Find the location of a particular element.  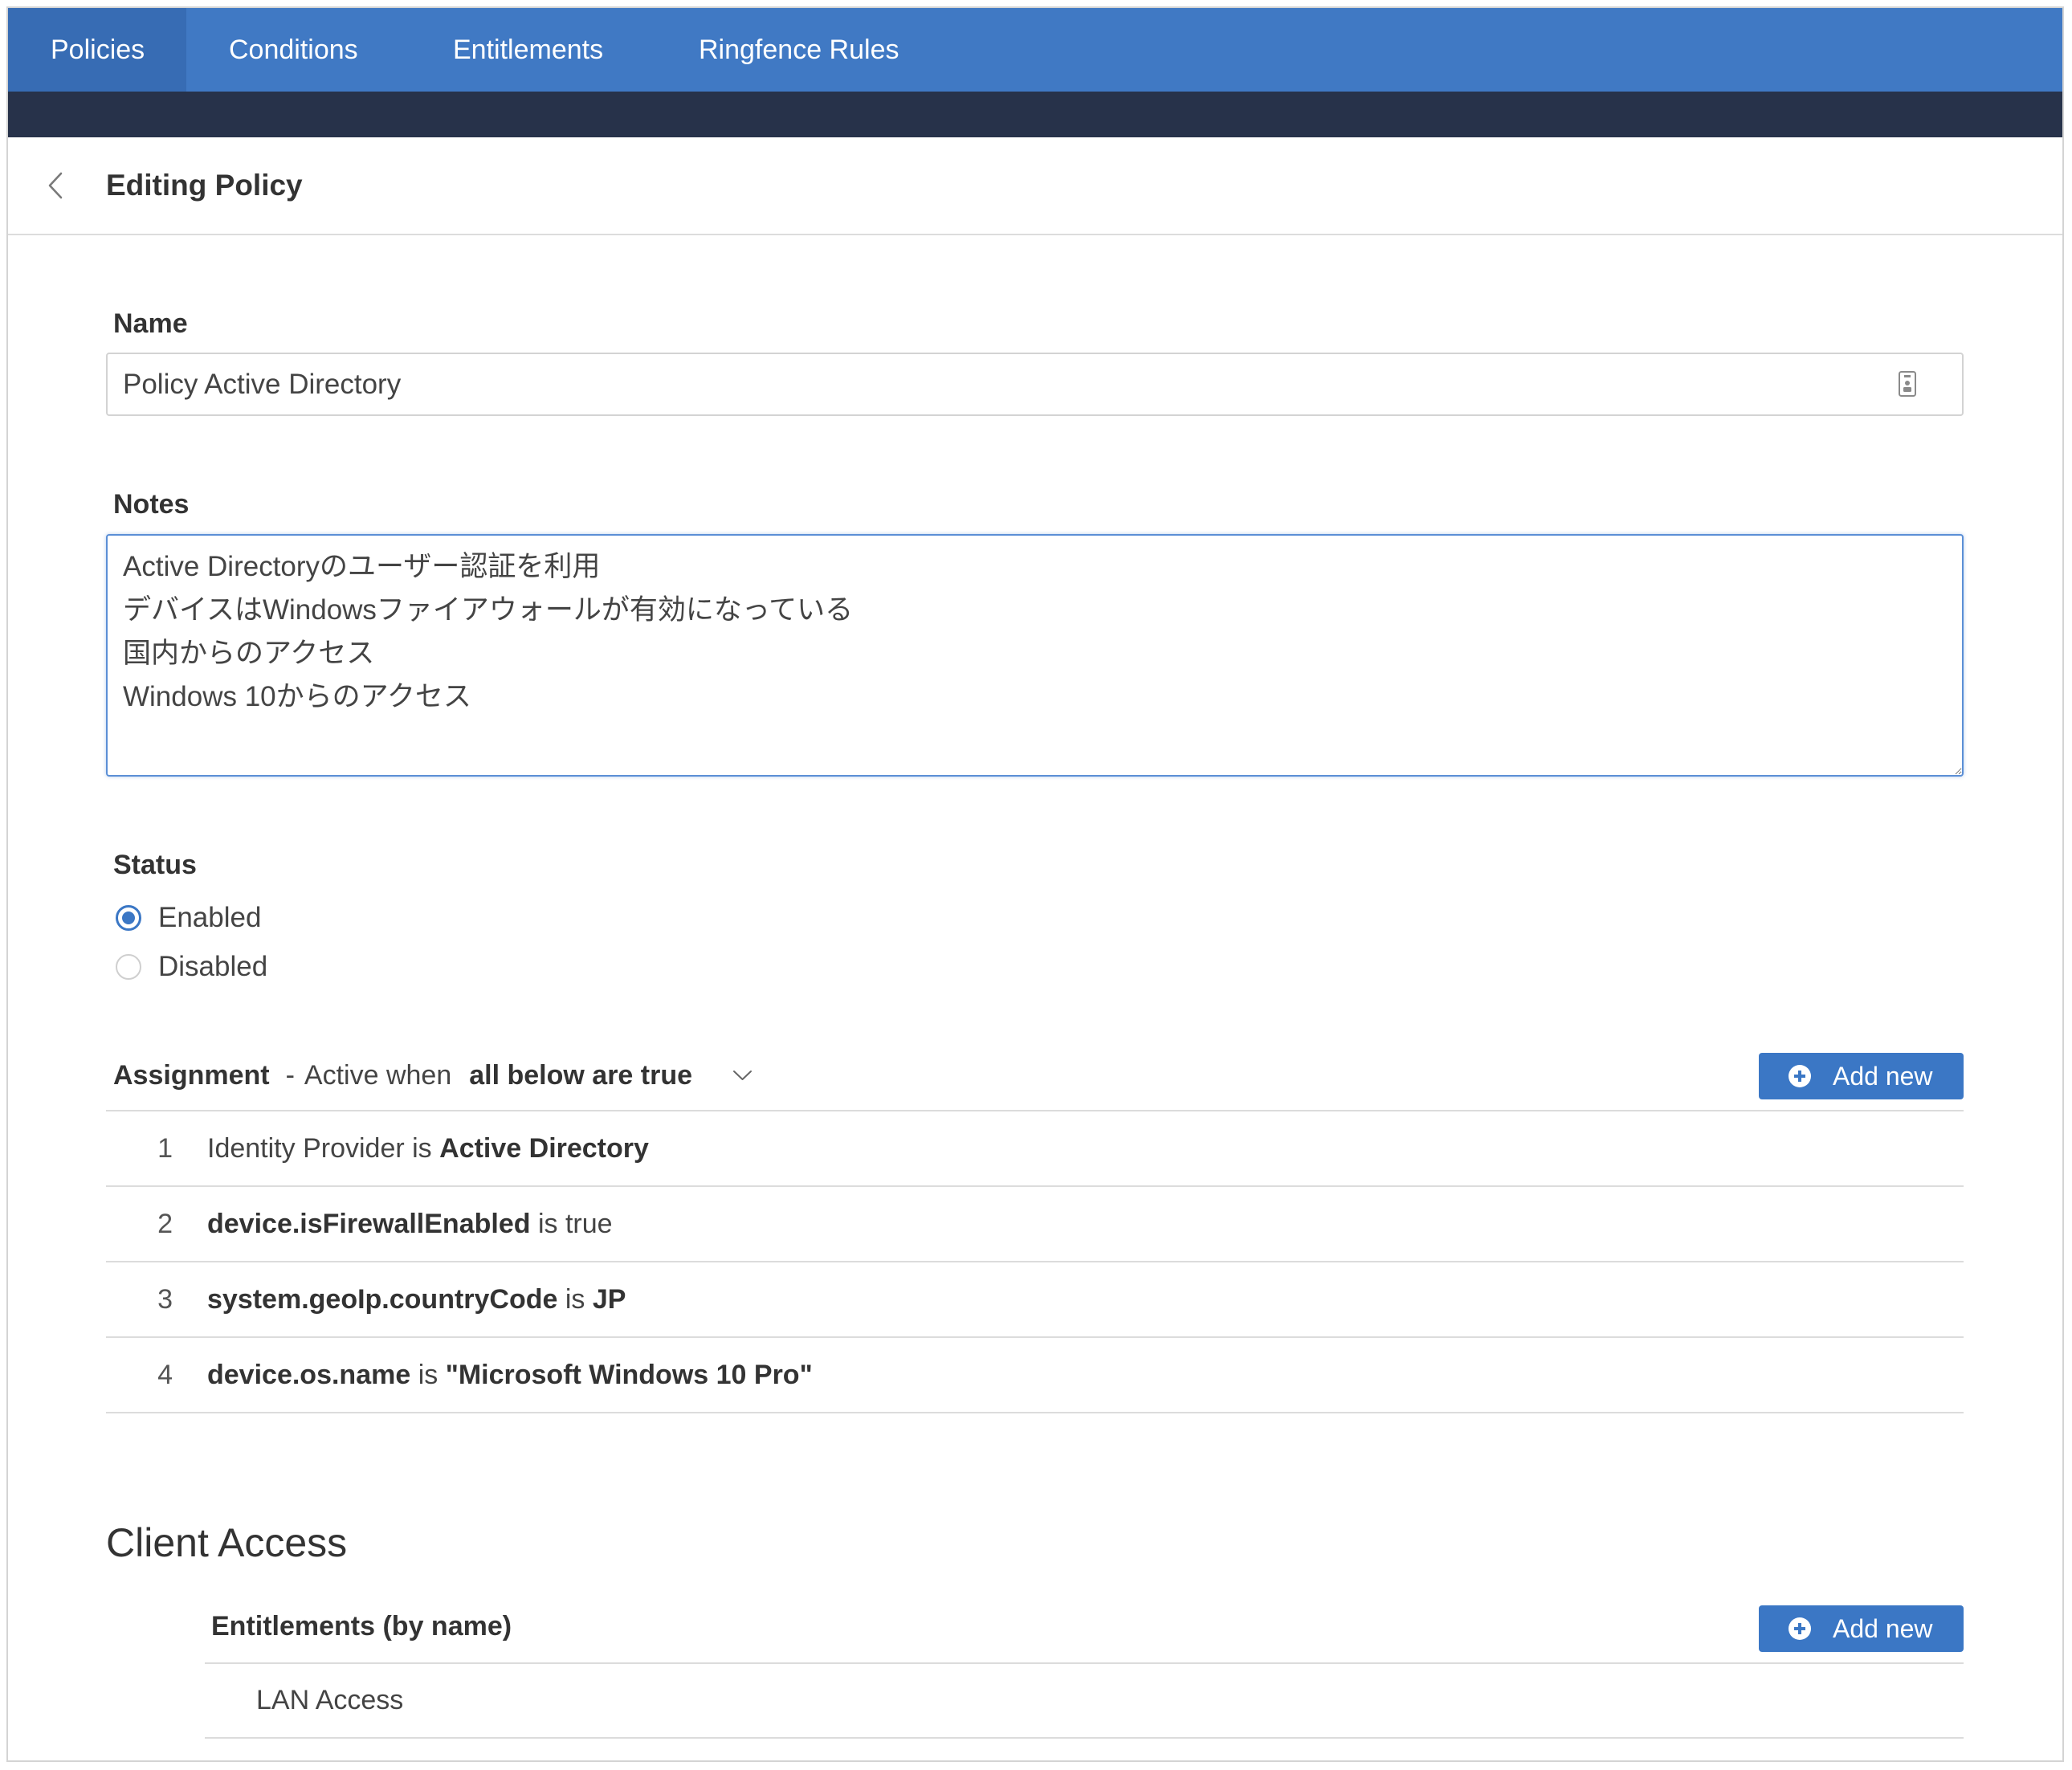

condition-index: 1 is located at coordinates (165, 1148).